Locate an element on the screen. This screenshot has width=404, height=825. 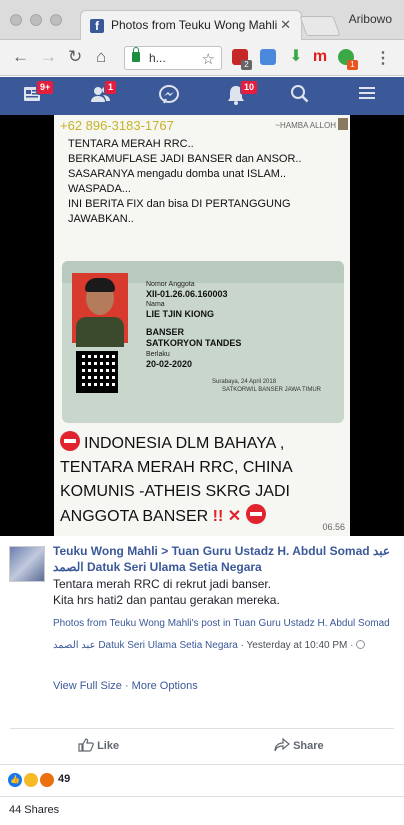
post-action-bar: Like Share is located at coordinates (202, 746).